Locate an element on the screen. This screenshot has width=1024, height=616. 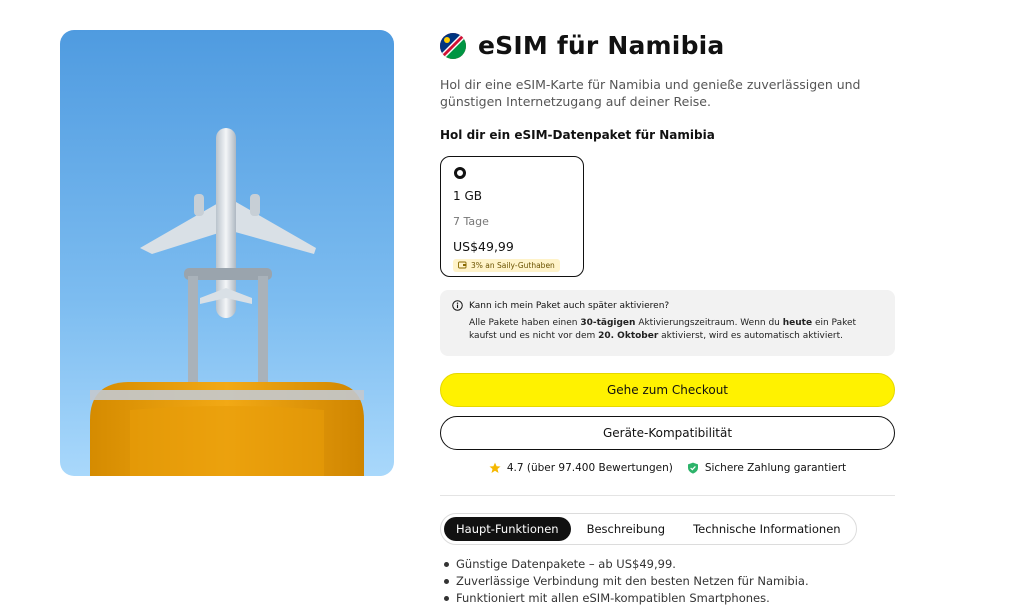
credit-badge-text: 3% an Saily-Guthaben is located at coordinates (513, 265).